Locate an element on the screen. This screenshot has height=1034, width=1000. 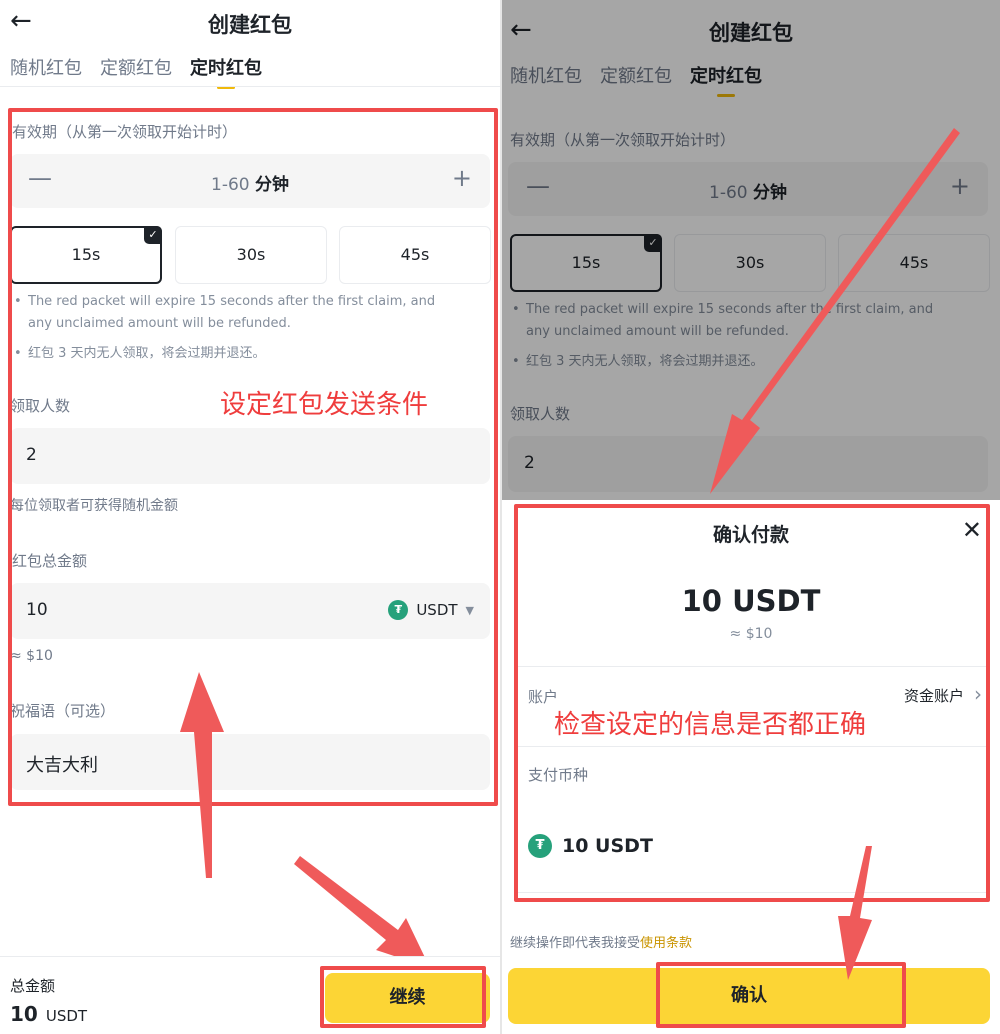
highlight-box is located at coordinates (403, 997).